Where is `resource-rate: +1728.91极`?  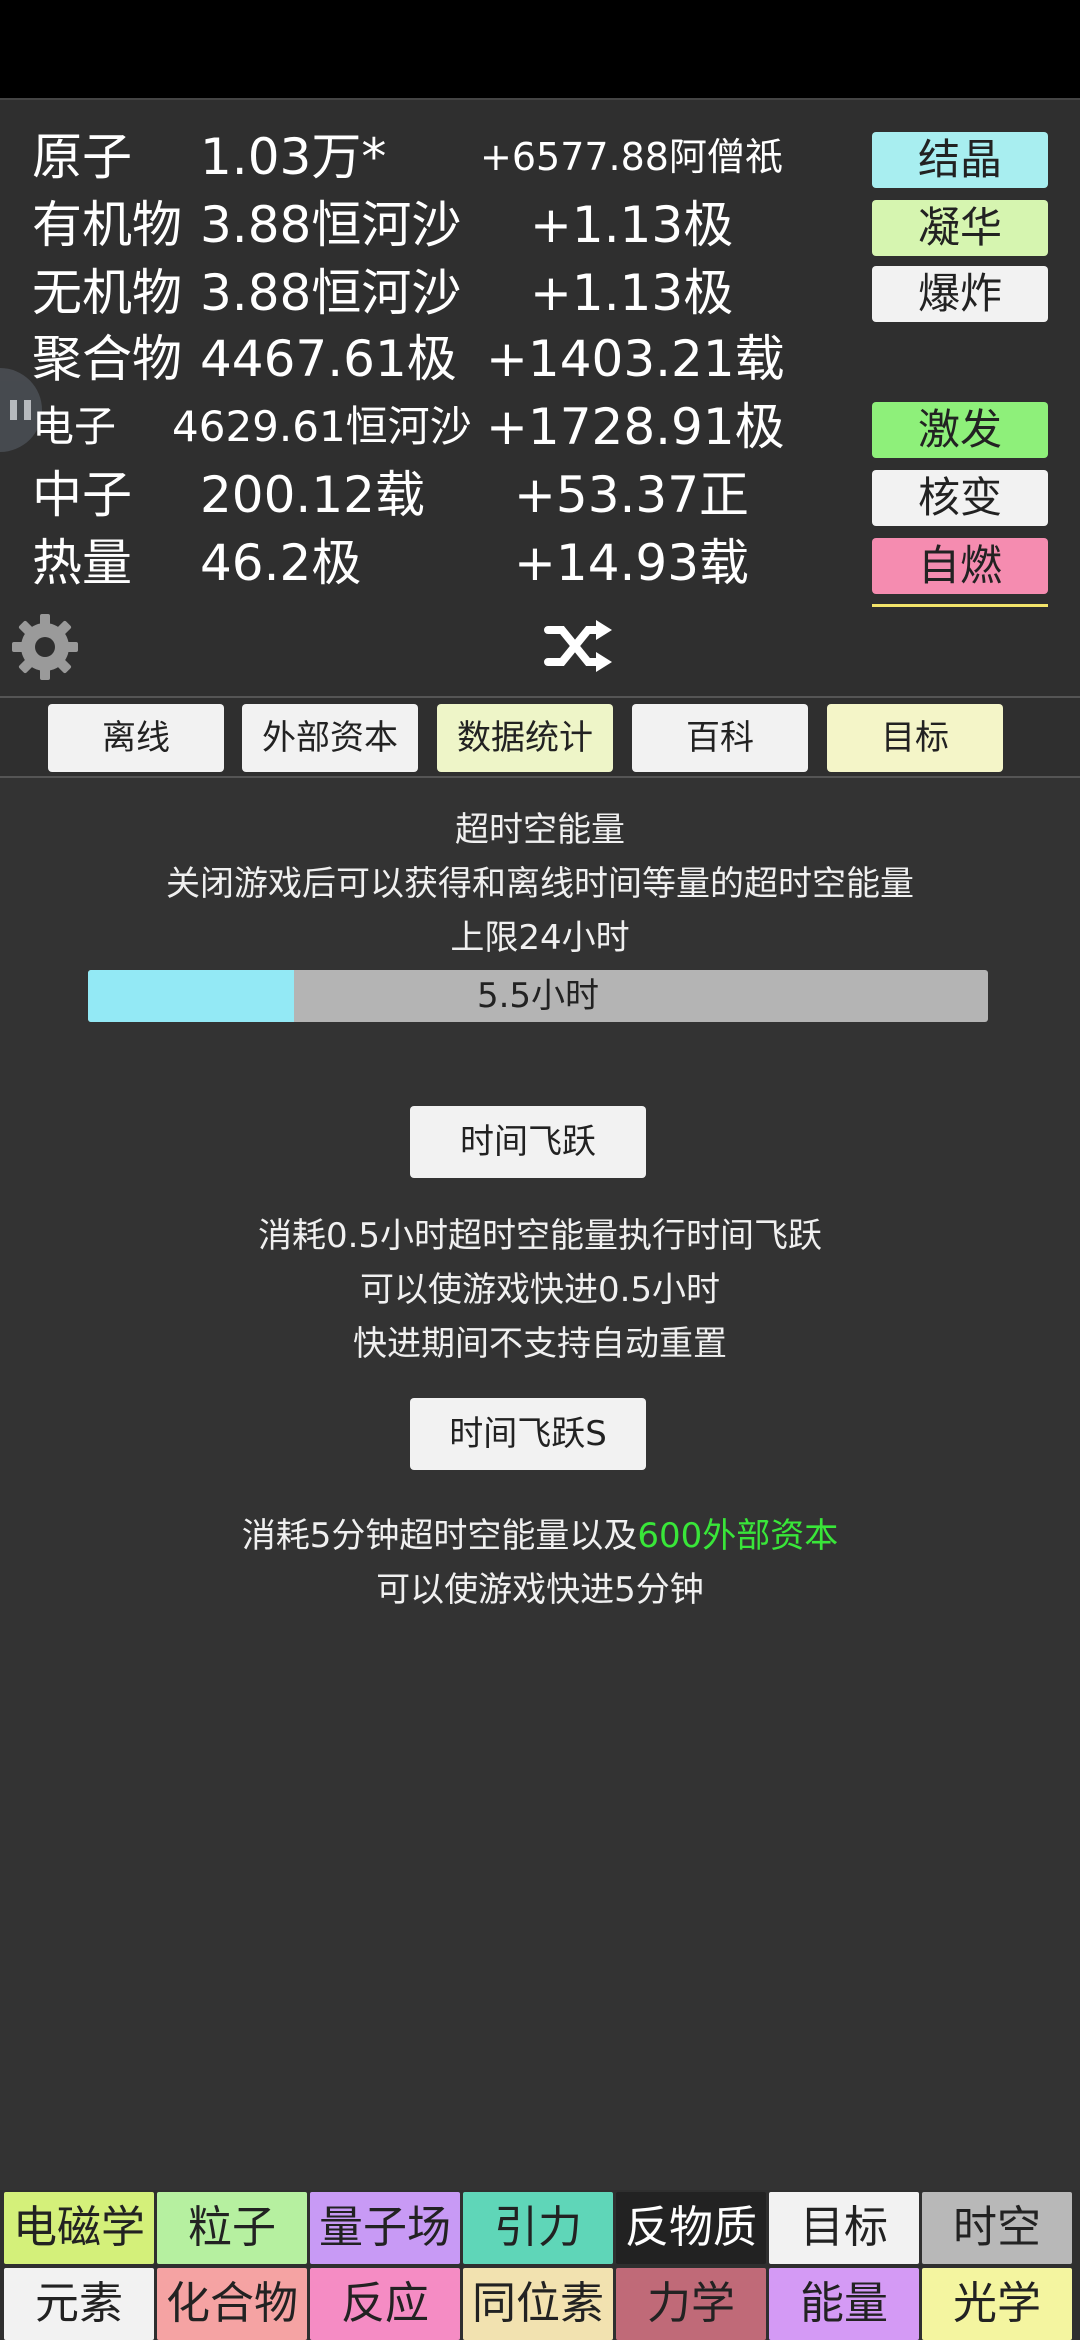 resource-rate: +1728.91极 is located at coordinates (635, 427).